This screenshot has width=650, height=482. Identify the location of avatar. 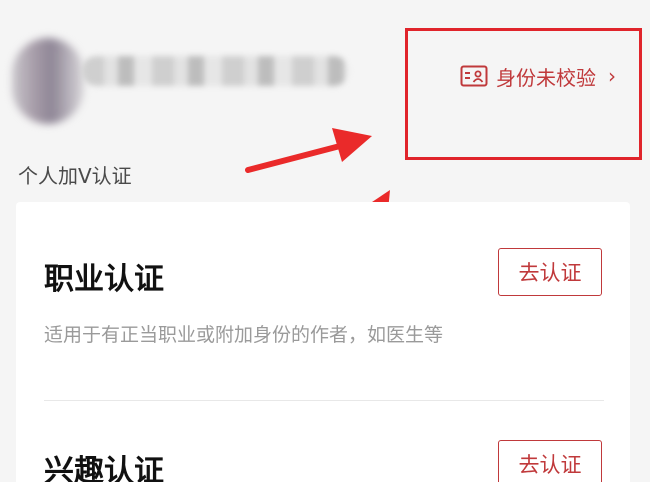
(48, 81).